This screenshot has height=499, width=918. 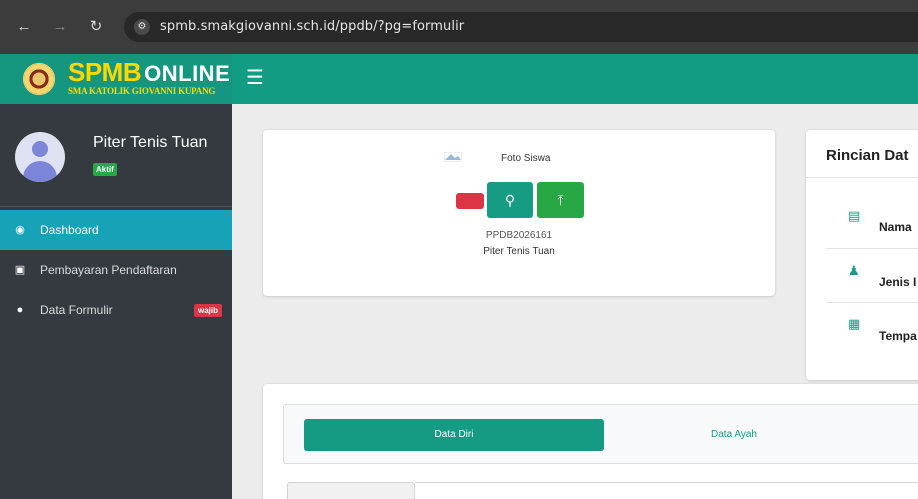 I want to click on rincian-card: Rincian Dat ▤ Nama ♟ Jenis I ▦ Tempa, so click(x=862, y=255).